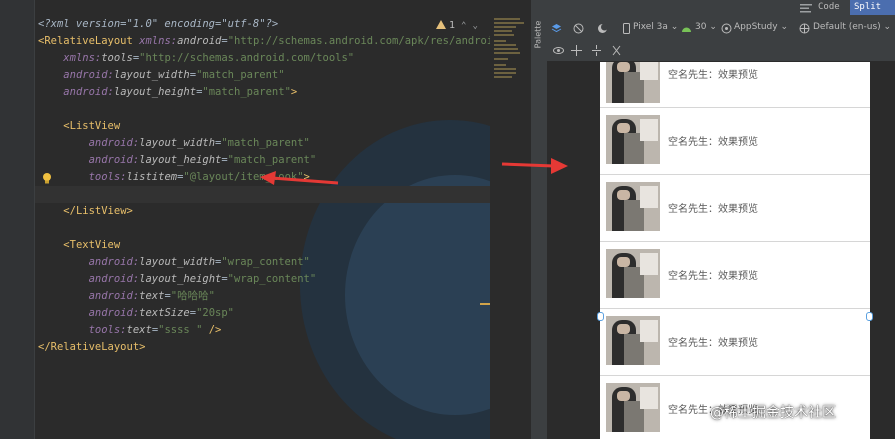 The image size is (895, 439). Describe the element at coordinates (534, 166) in the screenshot. I see `annotation-arrow-right` at that location.